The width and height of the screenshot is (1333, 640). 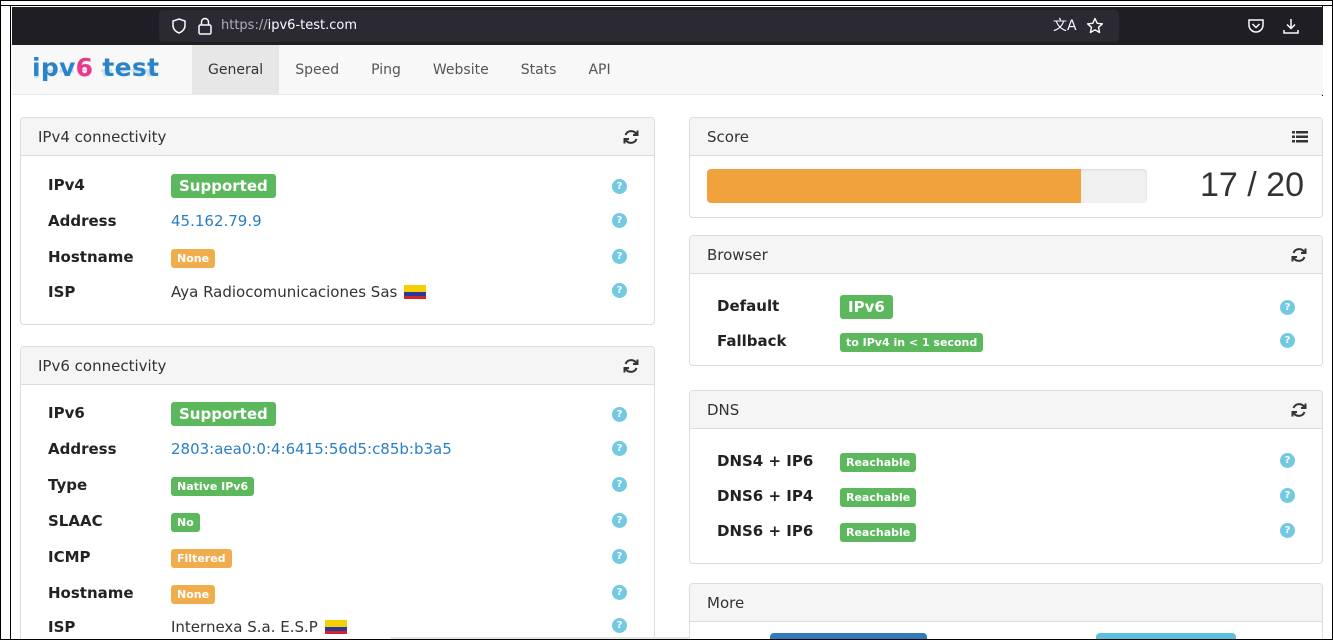 What do you see at coordinates (284, 292) in the screenshot?
I see `isp-name: Aya Radiocomunicaciones Sas` at bounding box center [284, 292].